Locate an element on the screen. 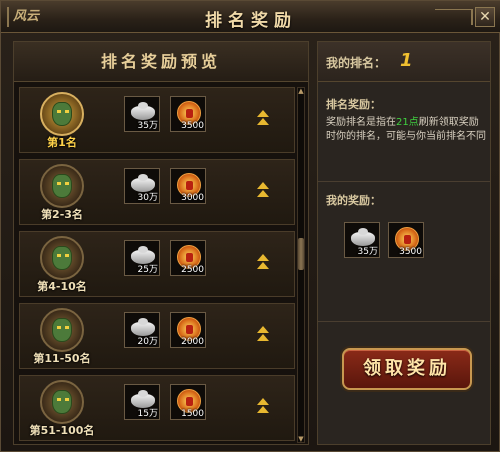 The height and width of the screenshot is (452, 500). scroll-down-arrow-icon: ▼ is located at coordinates (301, 439).